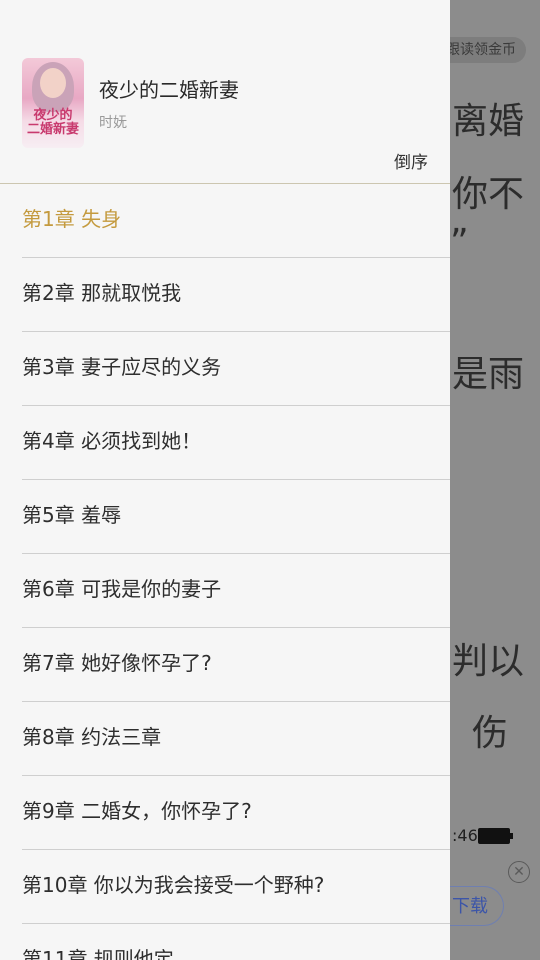 The image size is (540, 960). Describe the element at coordinates (236, 739) in the screenshot. I see `chapter-item: 第8章 约法三章` at that location.